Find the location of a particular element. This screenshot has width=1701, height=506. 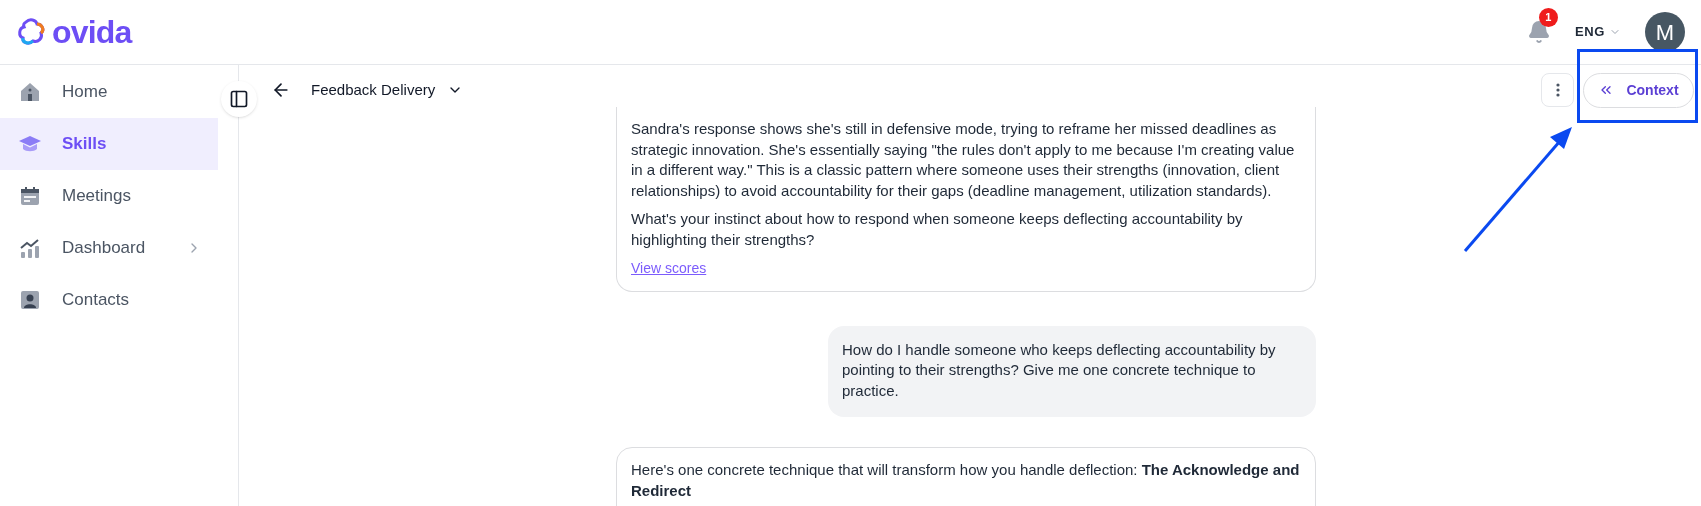

logo-text: ovida is located at coordinates (92, 32).